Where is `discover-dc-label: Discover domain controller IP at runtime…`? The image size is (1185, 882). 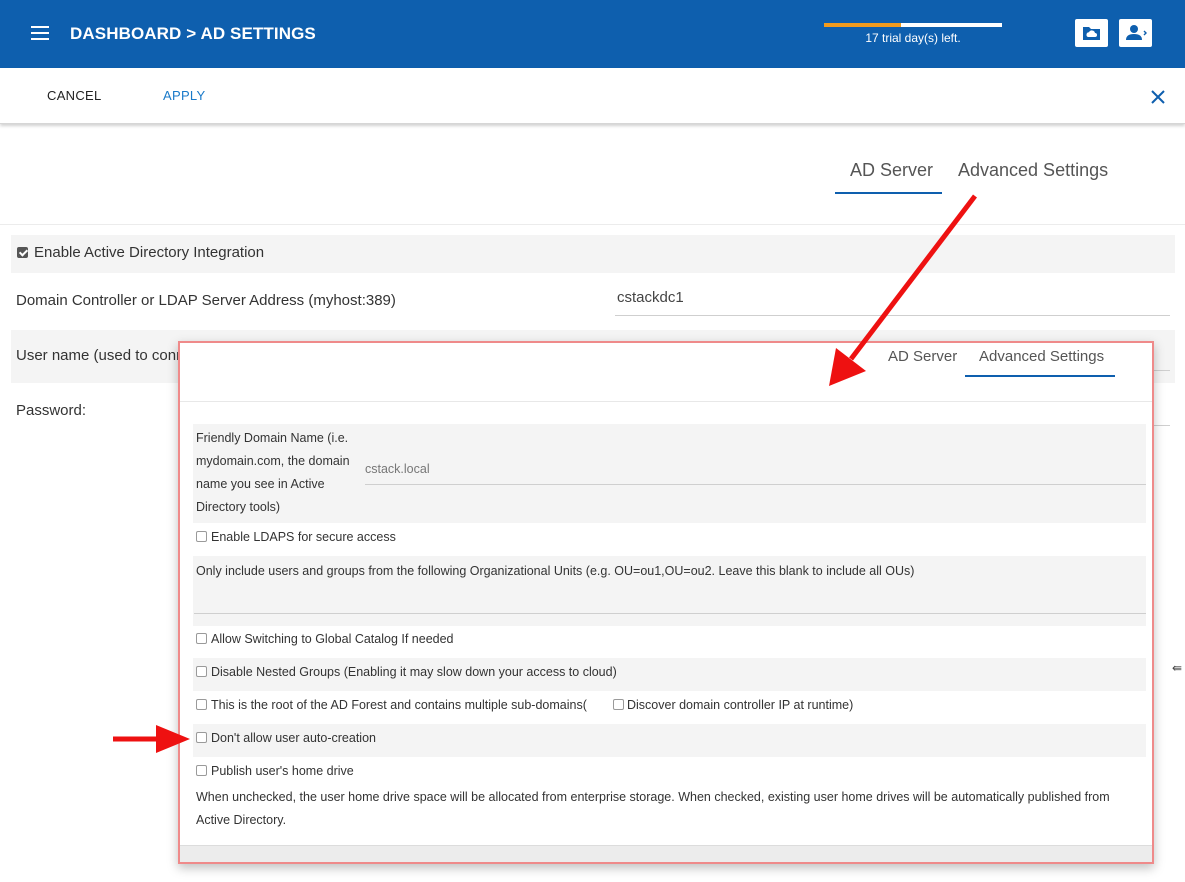
discover-dc-label: Discover domain controller IP at runtime… is located at coordinates (740, 705).